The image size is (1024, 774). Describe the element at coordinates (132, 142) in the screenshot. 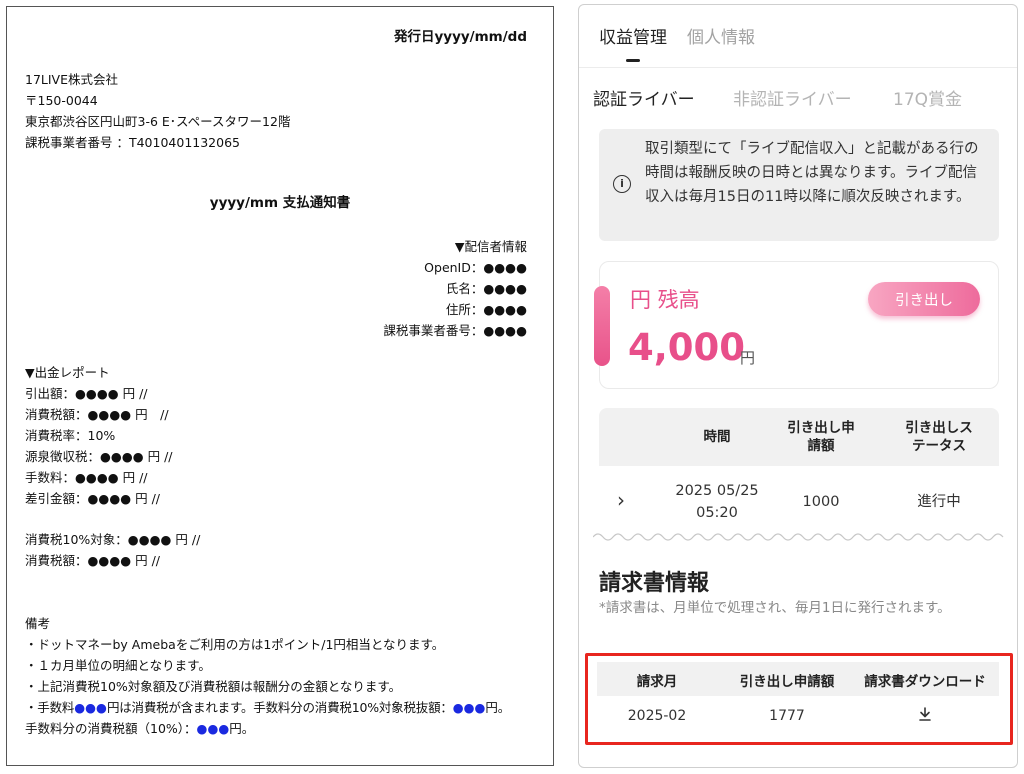

I see `company-tax-id: 課税事業者番号 ：T4010401132065` at that location.